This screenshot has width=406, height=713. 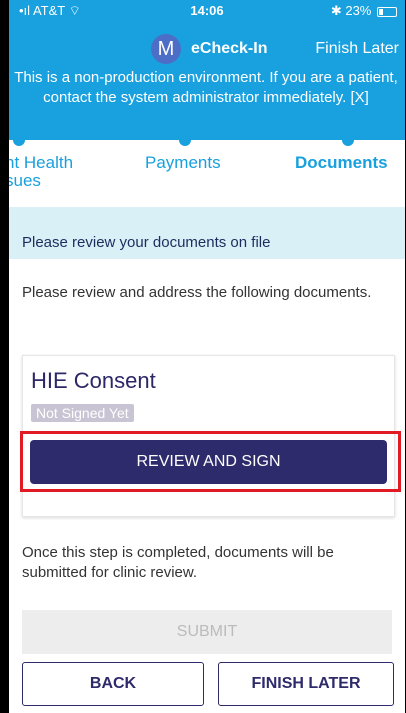 I want to click on submit-button: SUBMIT, so click(x=207, y=632).